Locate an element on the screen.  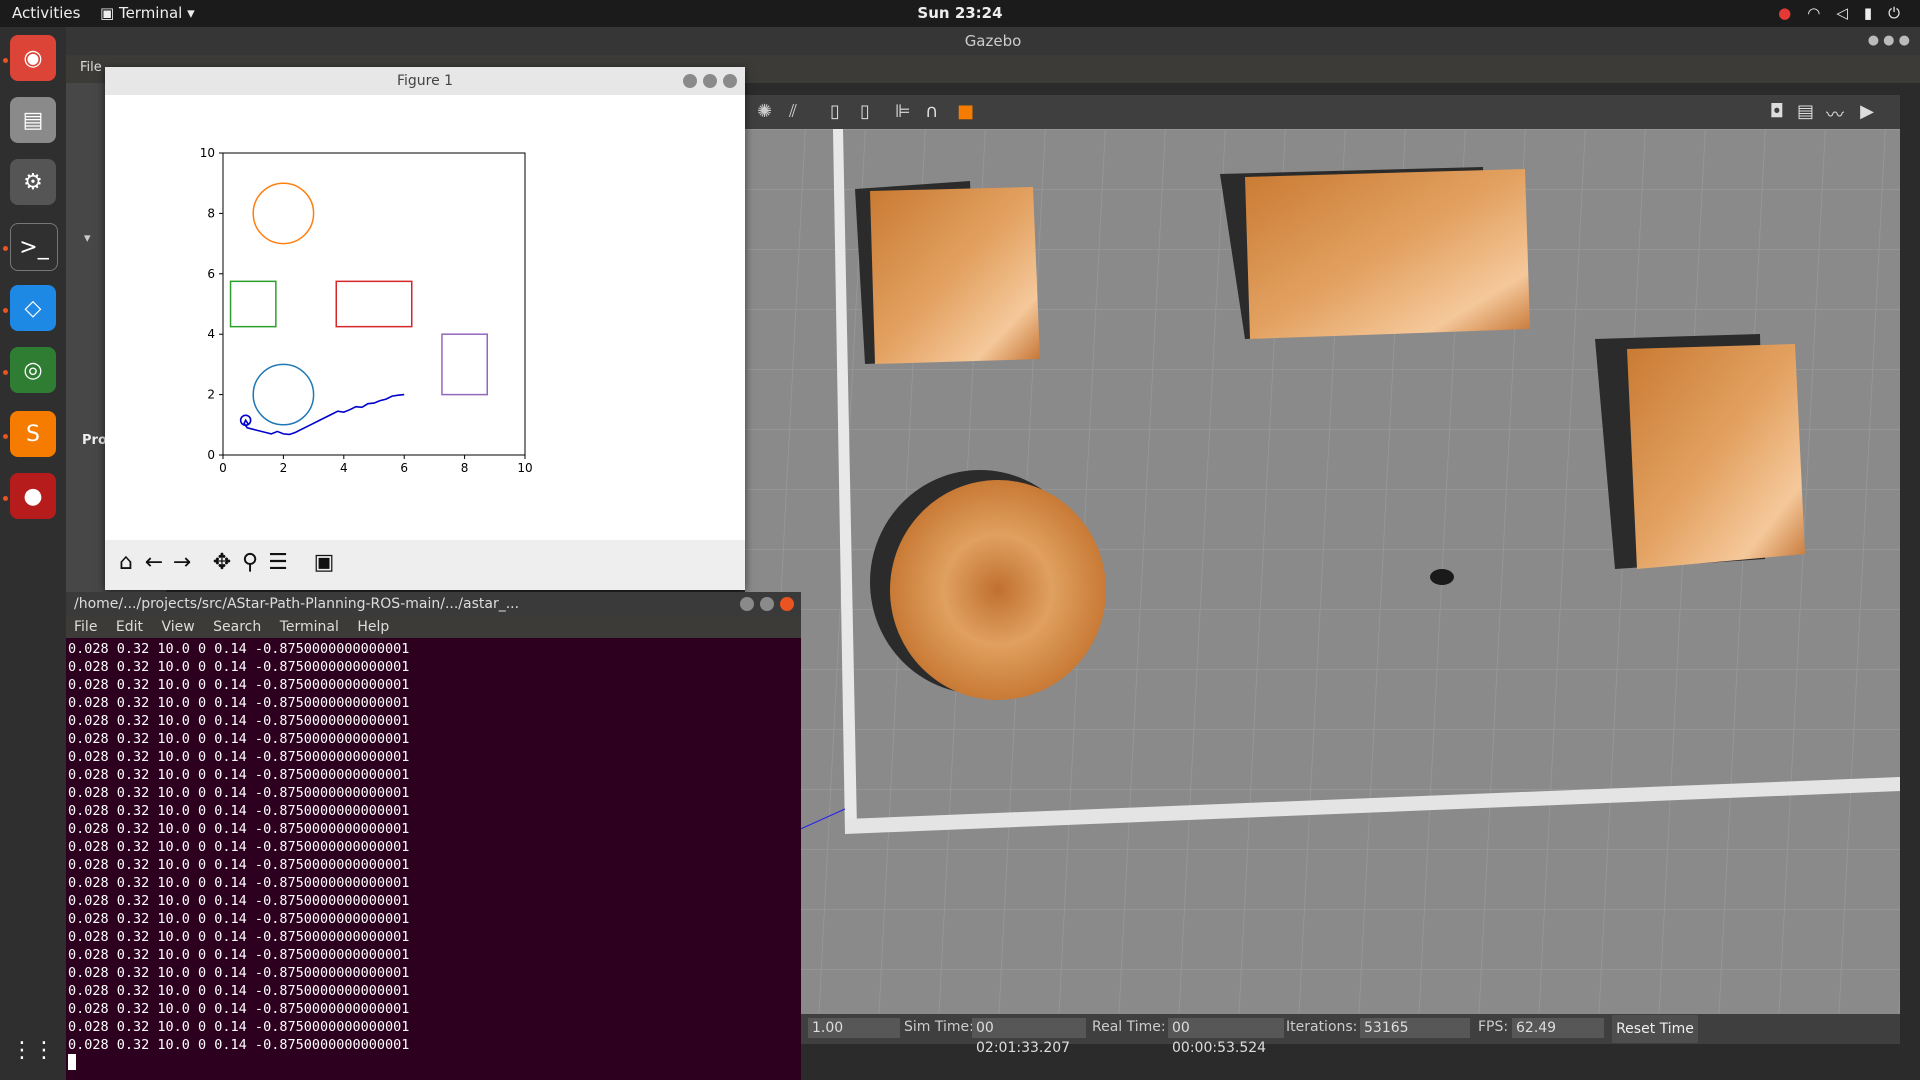
terminal-menu-edit: Edit is located at coordinates (129, 627).